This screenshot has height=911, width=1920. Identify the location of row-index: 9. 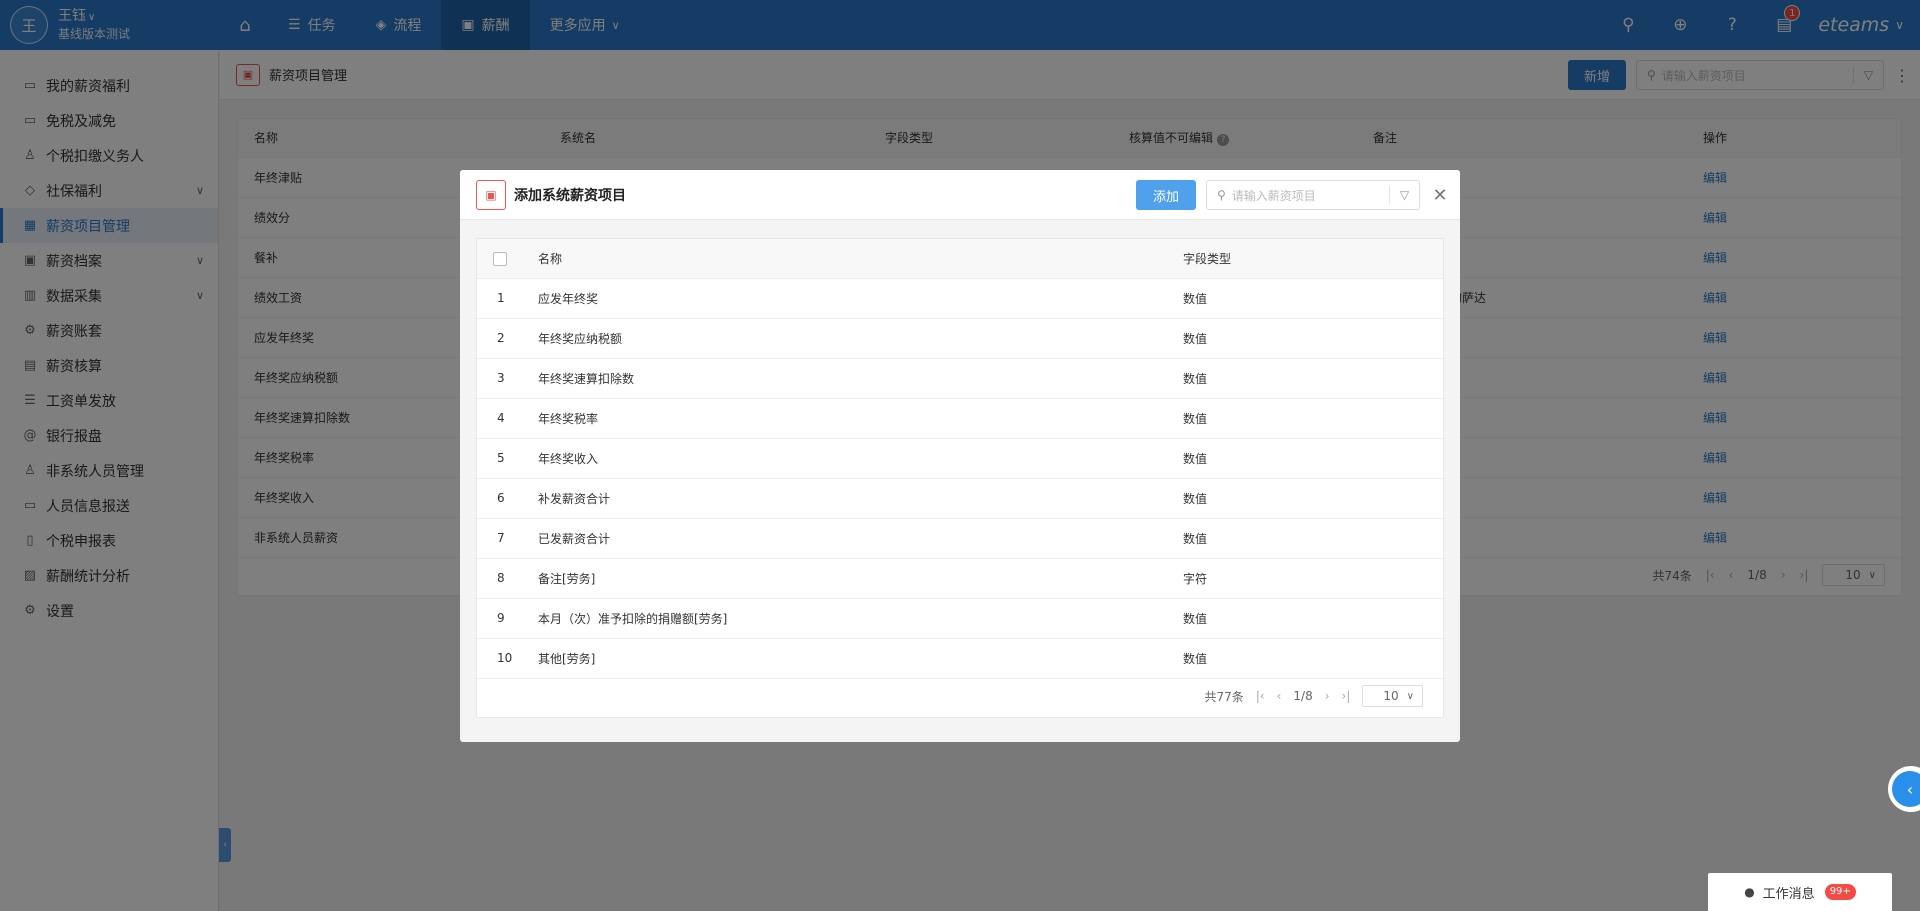
(507, 618).